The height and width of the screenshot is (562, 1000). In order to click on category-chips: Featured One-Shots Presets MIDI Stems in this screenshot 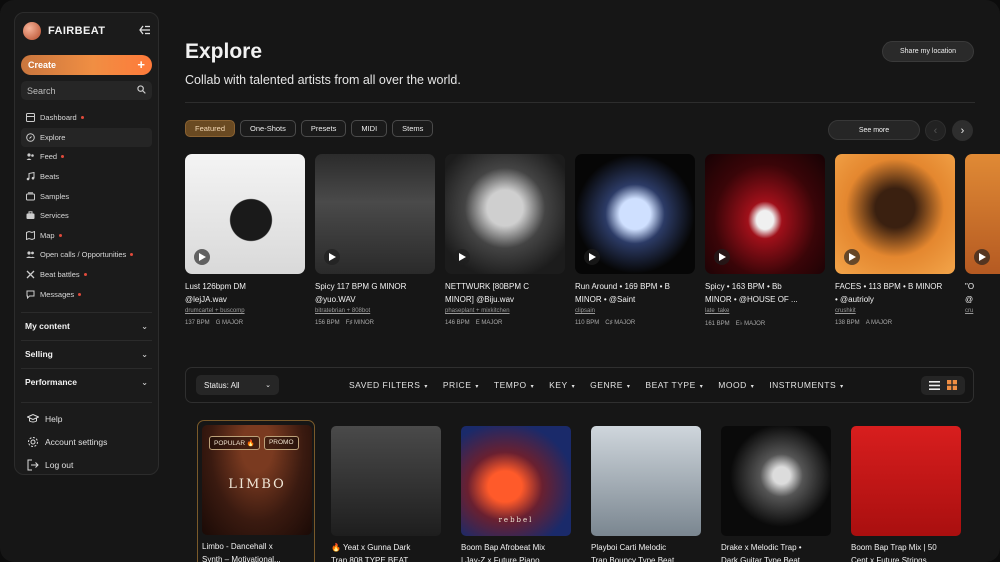, I will do `click(309, 128)`.